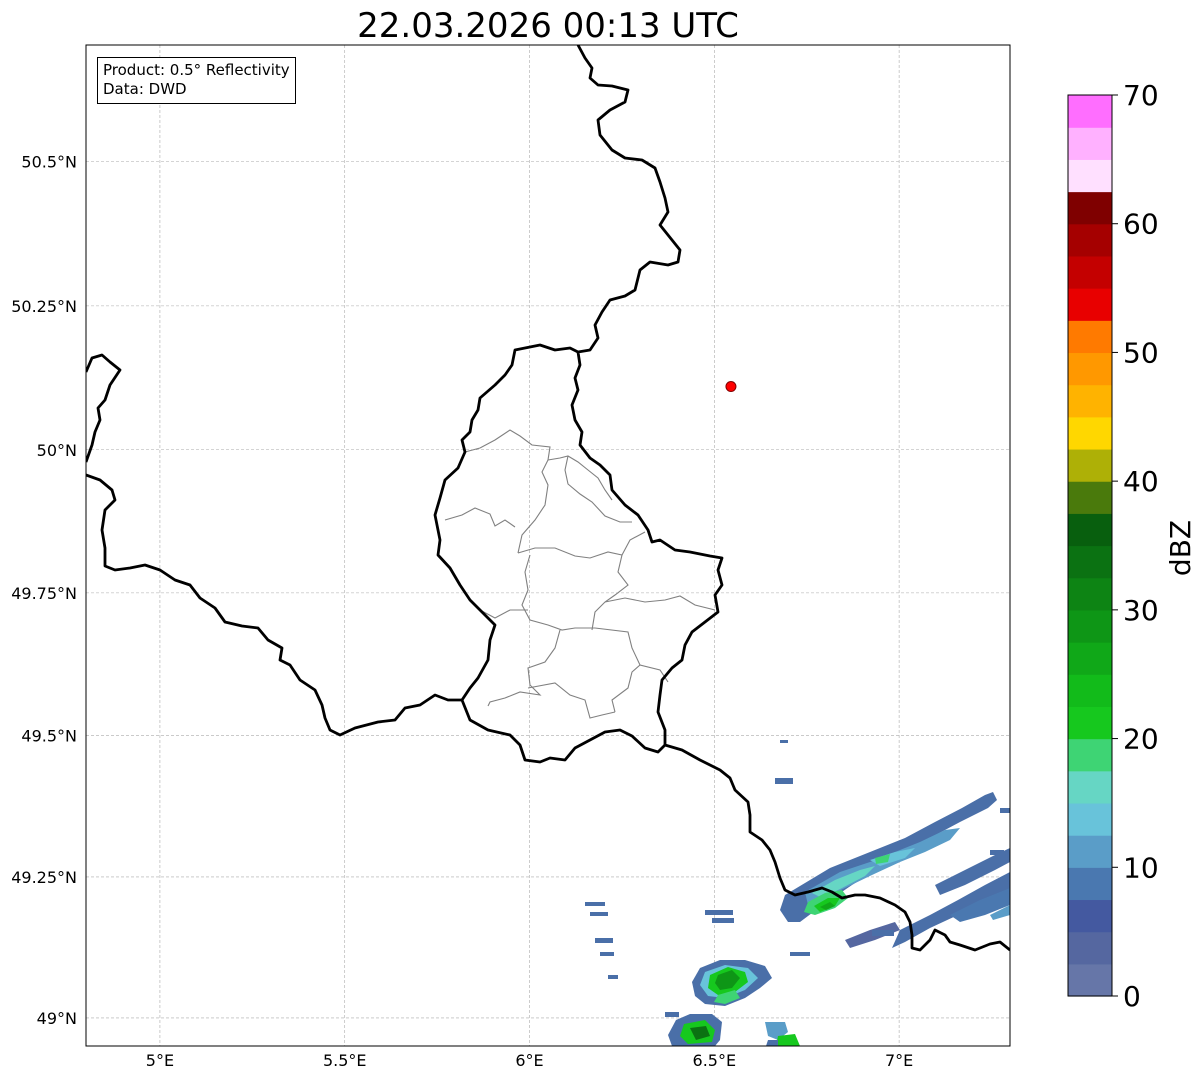 The image size is (1202, 1081). What do you see at coordinates (44, 877) in the screenshot?
I see `lat-tick-label: 49.25°N` at bounding box center [44, 877].